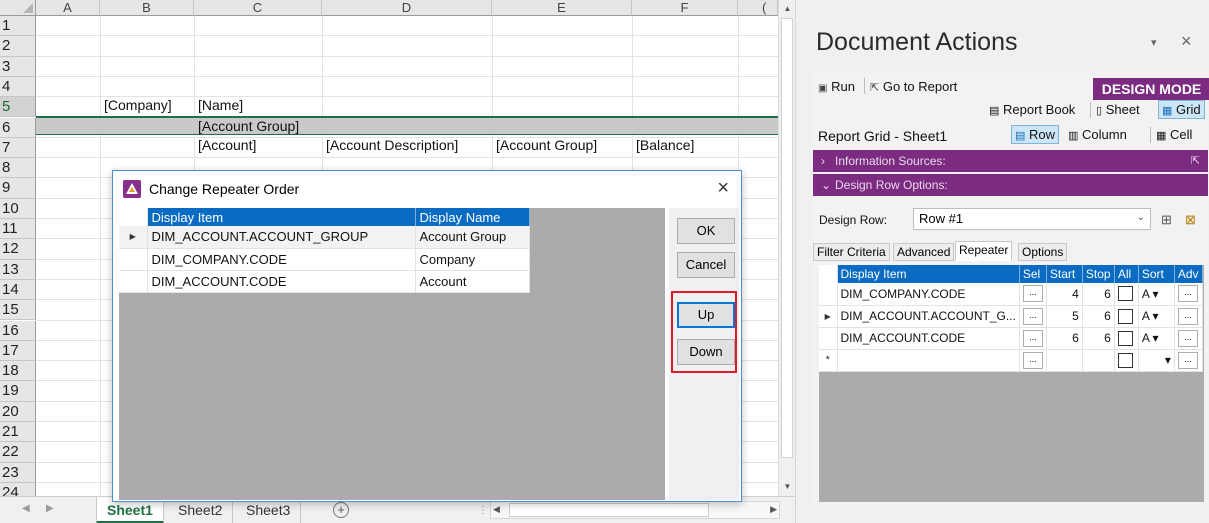 This screenshot has width=1209, height=523. I want to click on tab-filter-criteria: Filter Criteria, so click(851, 252).